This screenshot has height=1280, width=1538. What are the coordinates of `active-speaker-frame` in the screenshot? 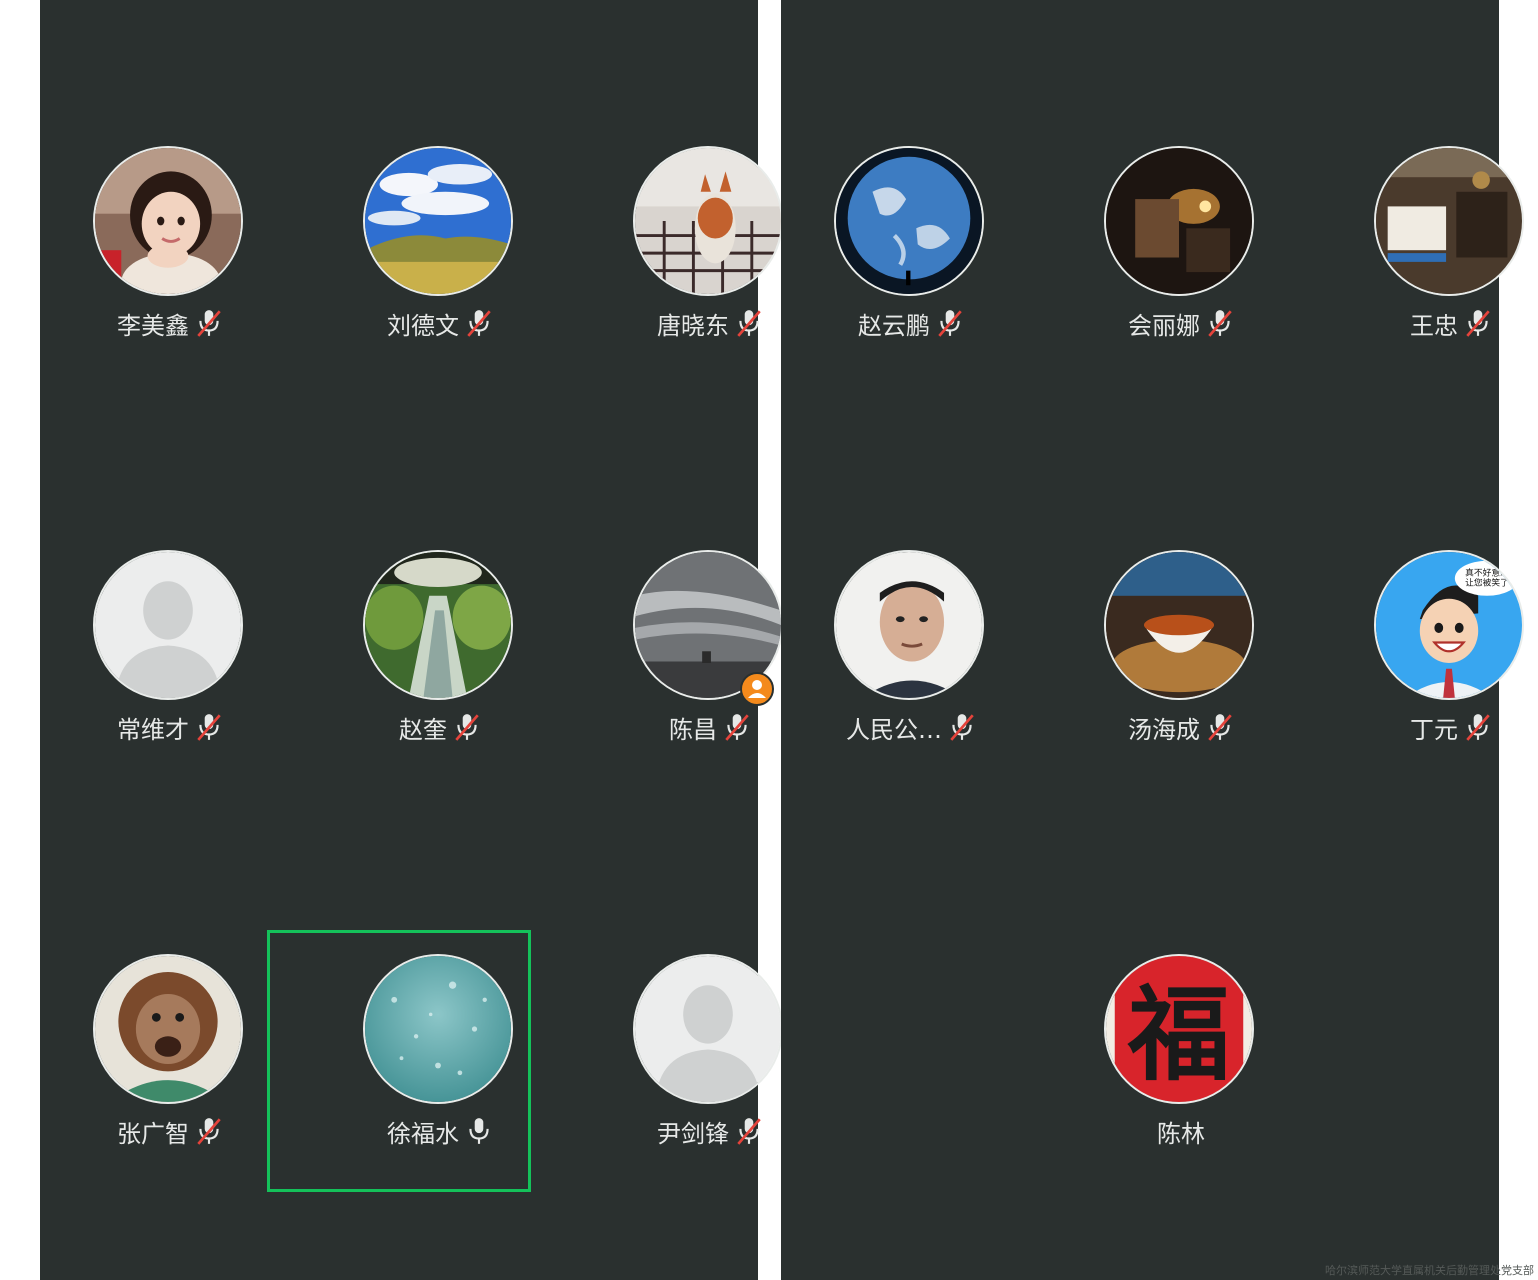 It's located at (399, 1061).